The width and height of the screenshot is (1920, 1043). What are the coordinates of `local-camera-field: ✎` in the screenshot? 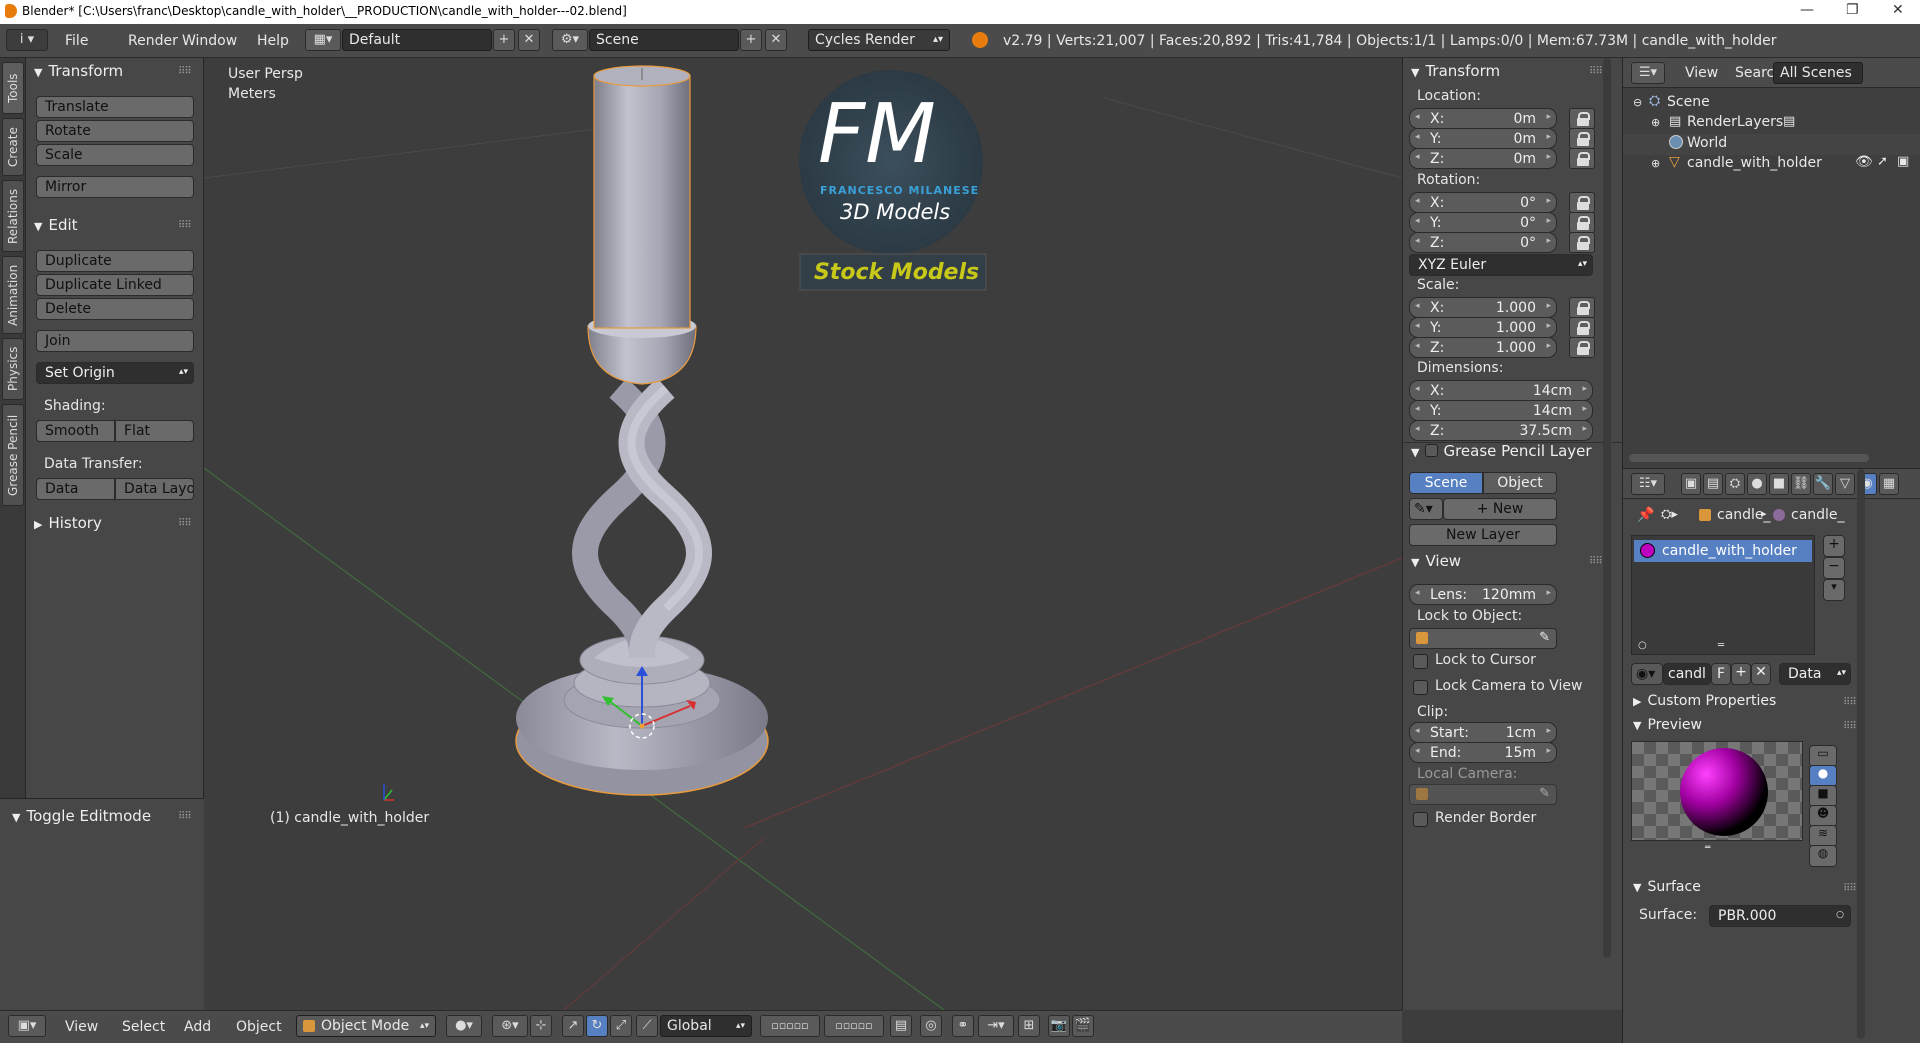 It's located at (1483, 794).